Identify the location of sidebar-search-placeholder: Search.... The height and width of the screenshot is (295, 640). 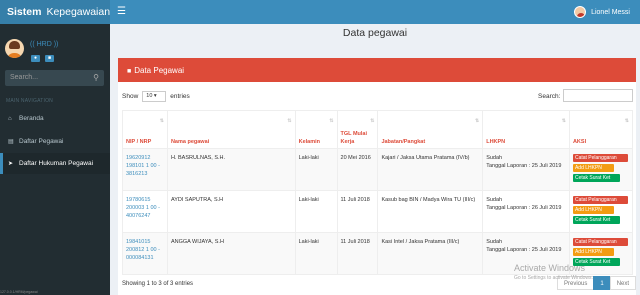
(24, 77).